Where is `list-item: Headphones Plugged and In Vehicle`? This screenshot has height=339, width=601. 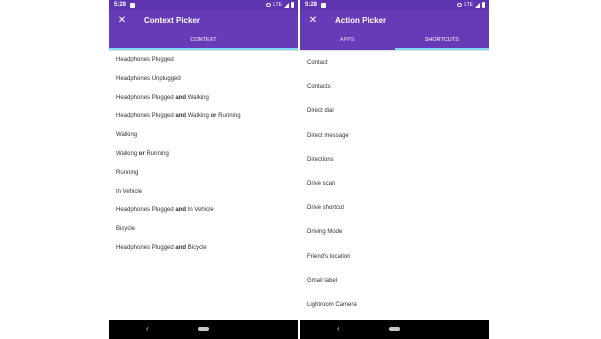 list-item: Headphones Plugged and In Vehicle is located at coordinates (203, 210).